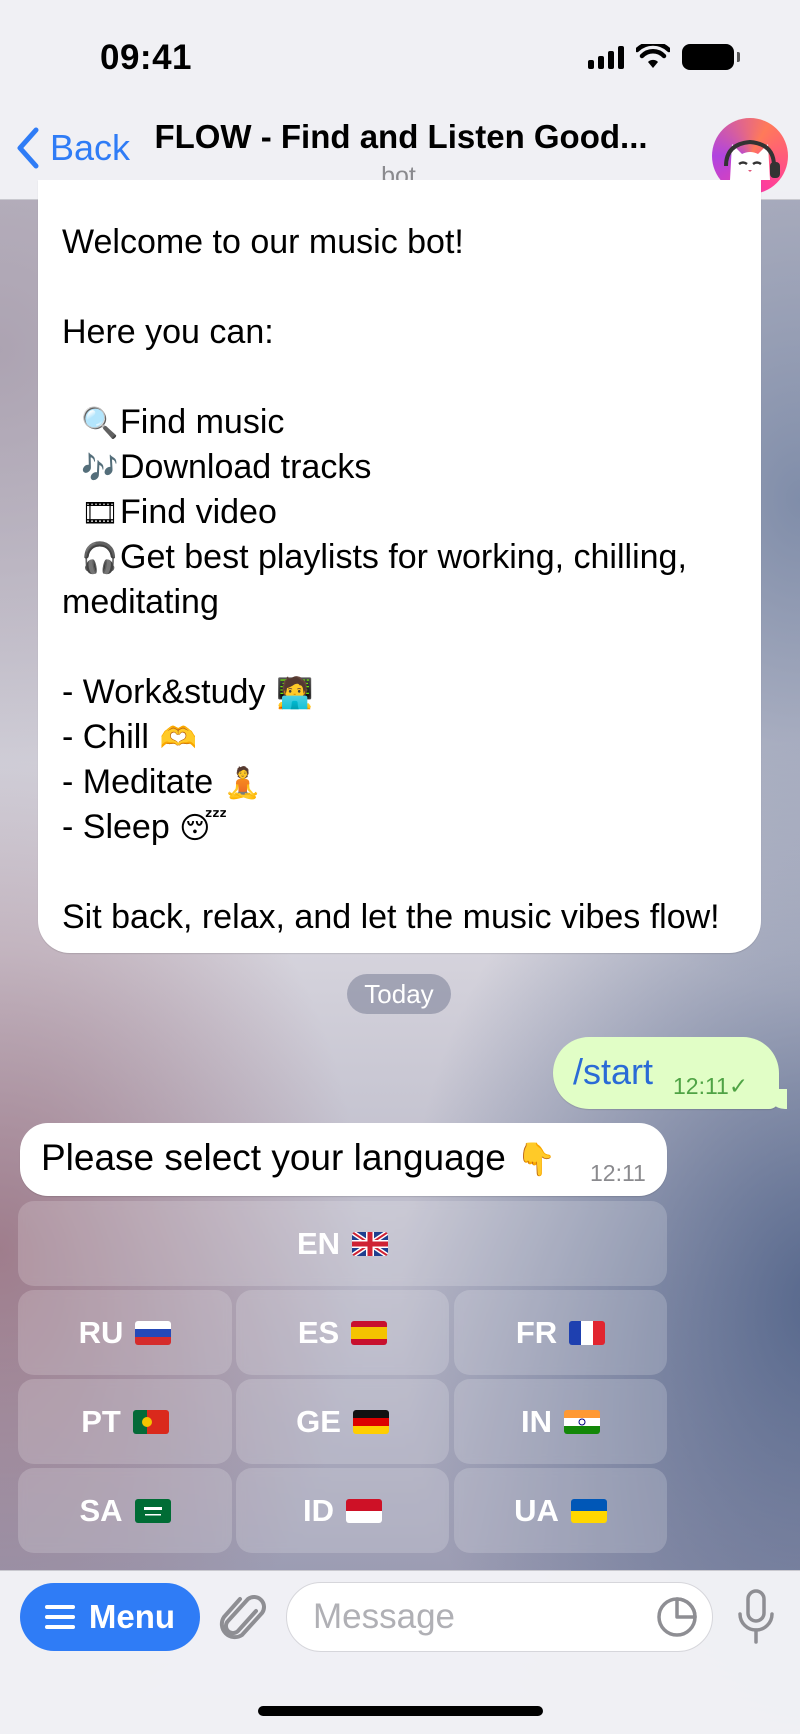 The height and width of the screenshot is (1734, 800). I want to click on welcome-line: meditating, so click(140, 602).